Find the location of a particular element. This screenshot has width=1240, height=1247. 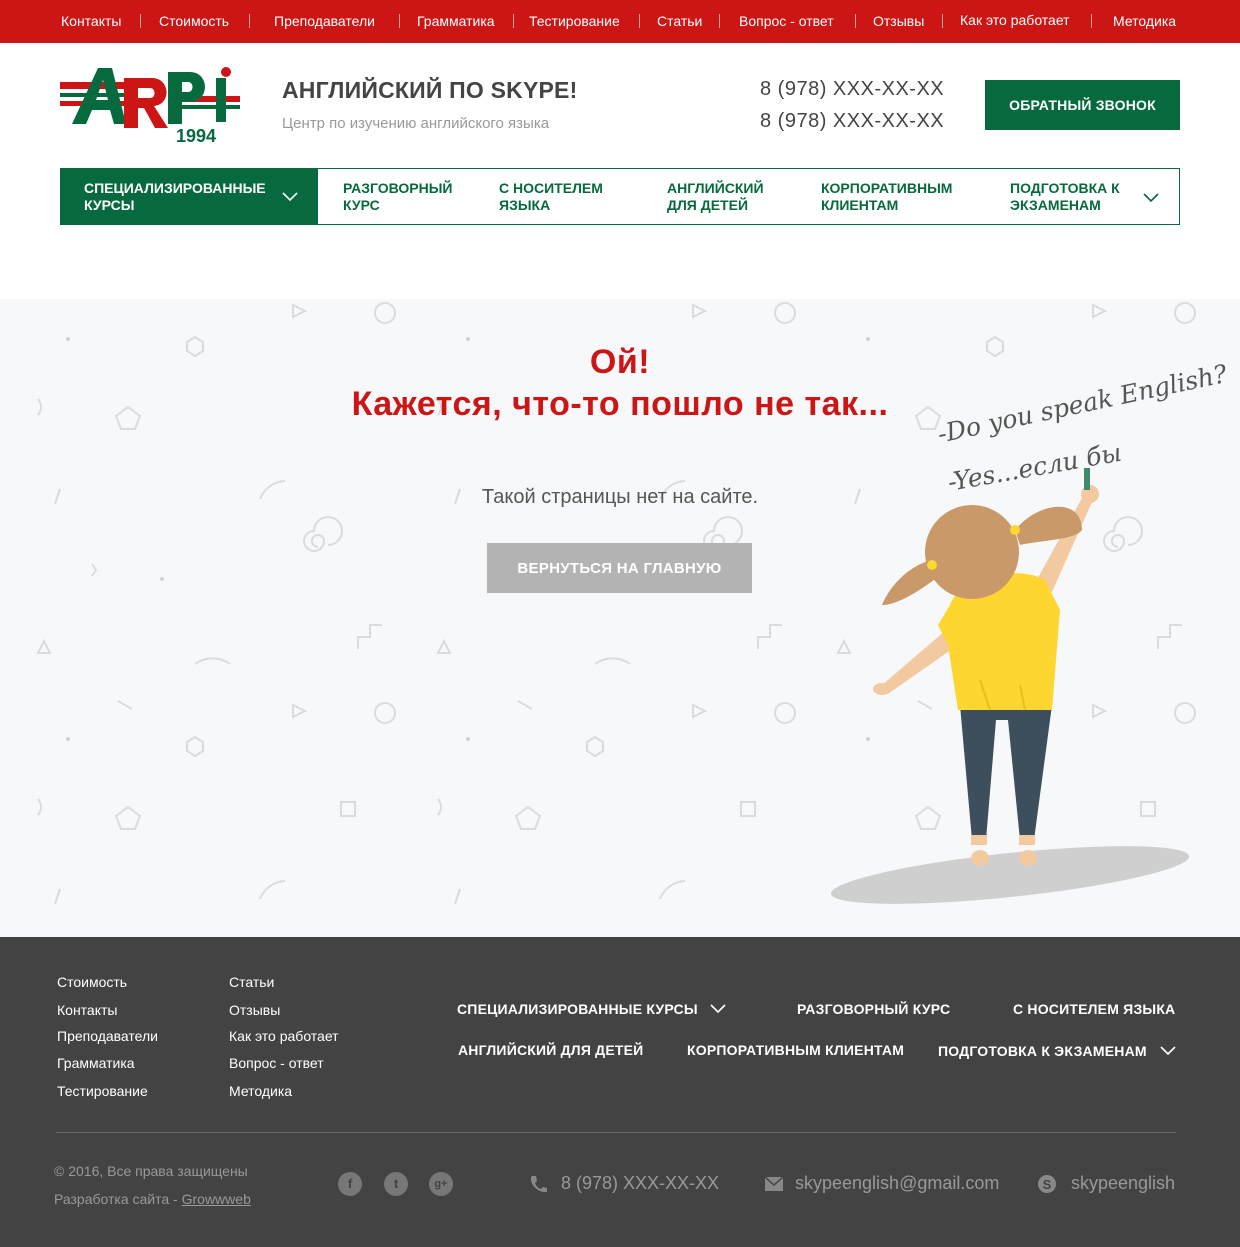

tumblr-icon: t is located at coordinates (396, 1184).